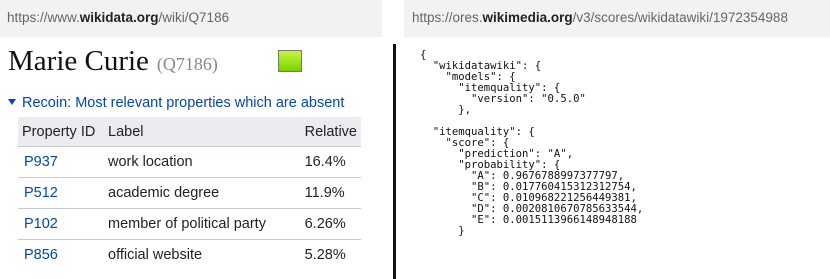 The width and height of the screenshot is (830, 279). I want to click on property-relative: 11.9%, so click(330, 193).